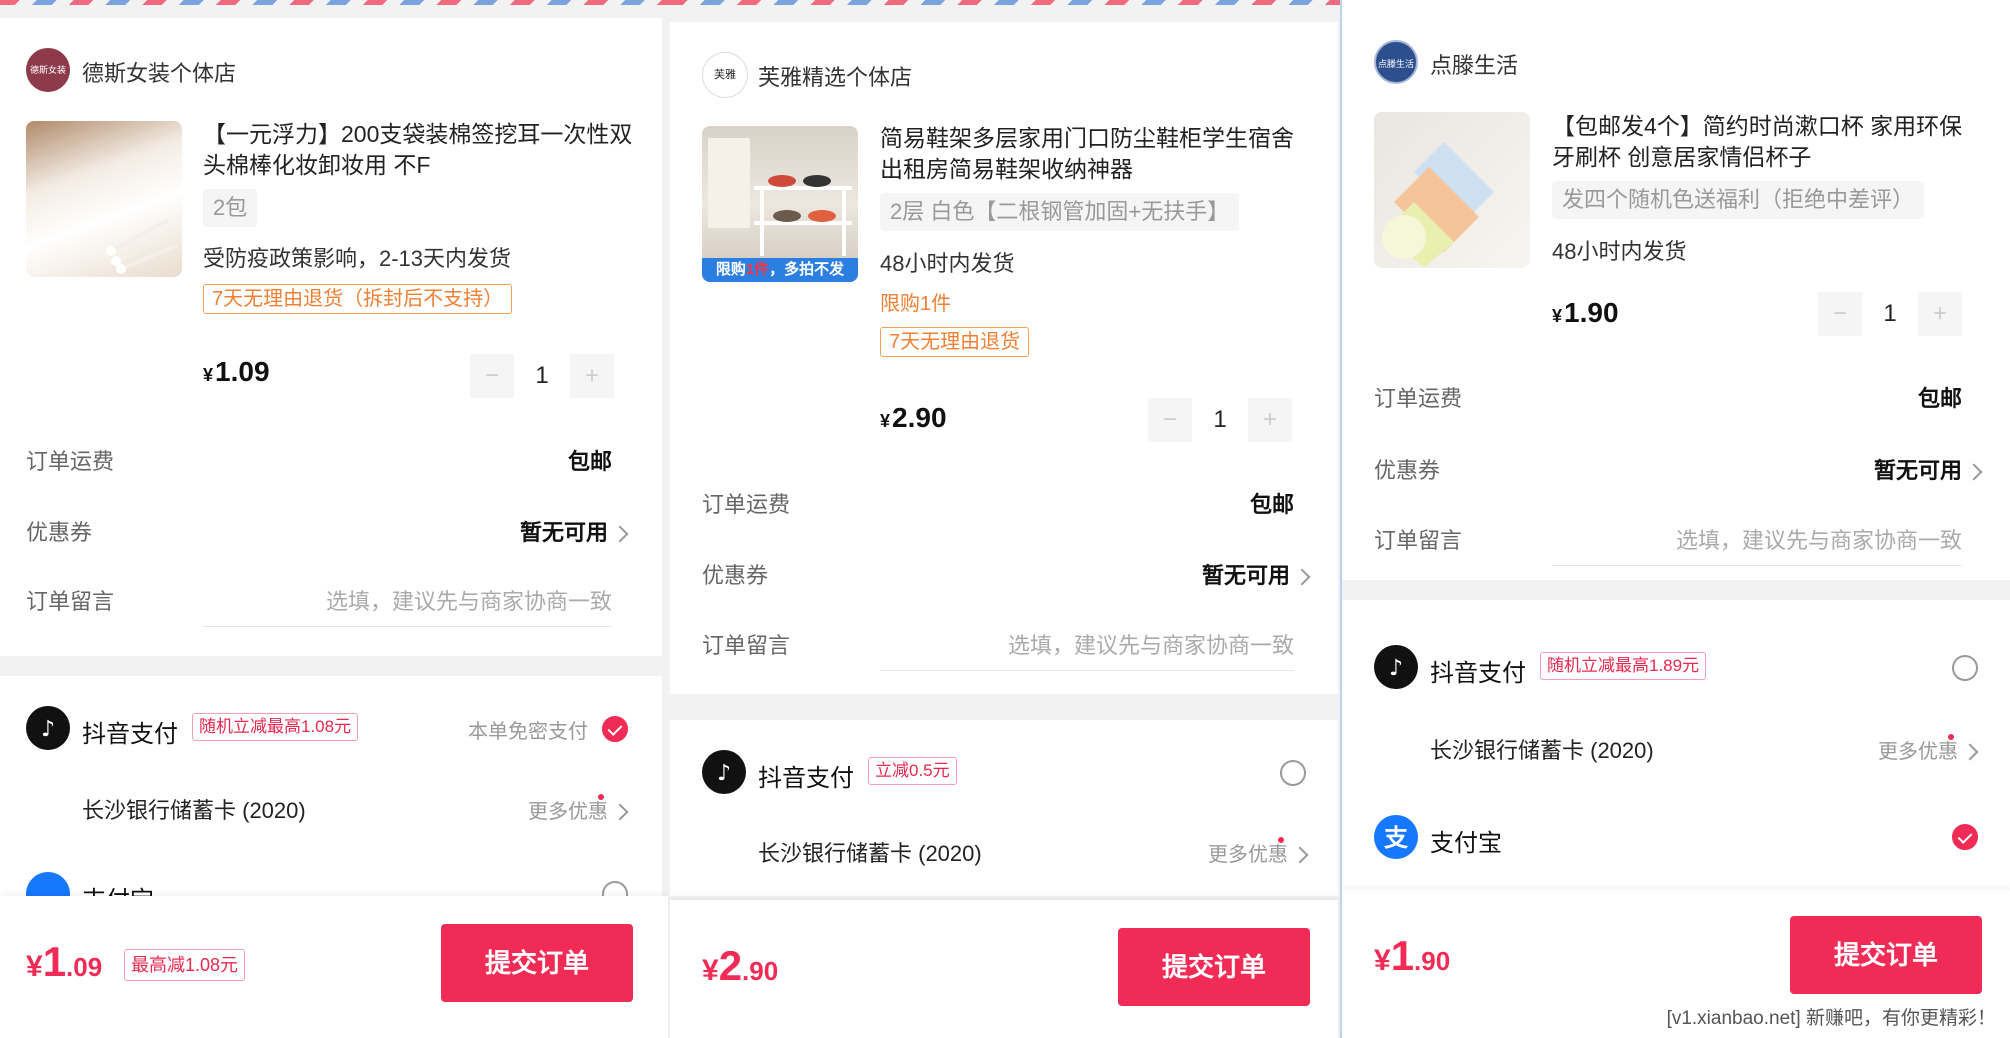 The width and height of the screenshot is (2010, 1038). I want to click on sku-label: 发四个随机色送福利（拒绝中差评）, so click(1738, 200).